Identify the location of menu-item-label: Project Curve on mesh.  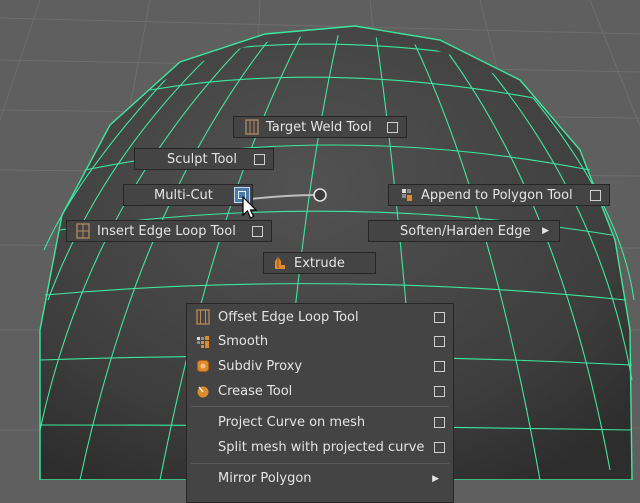
(292, 423).